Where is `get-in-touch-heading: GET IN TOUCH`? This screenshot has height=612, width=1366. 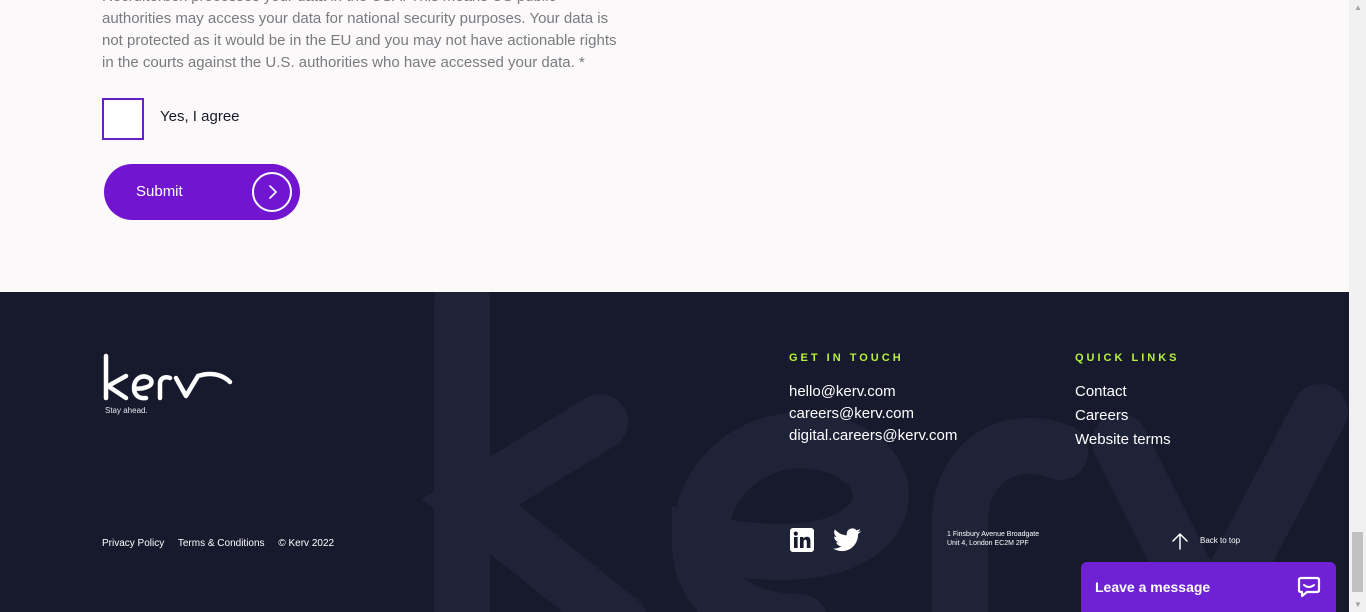
get-in-touch-heading: GET IN TOUCH is located at coordinates (846, 358).